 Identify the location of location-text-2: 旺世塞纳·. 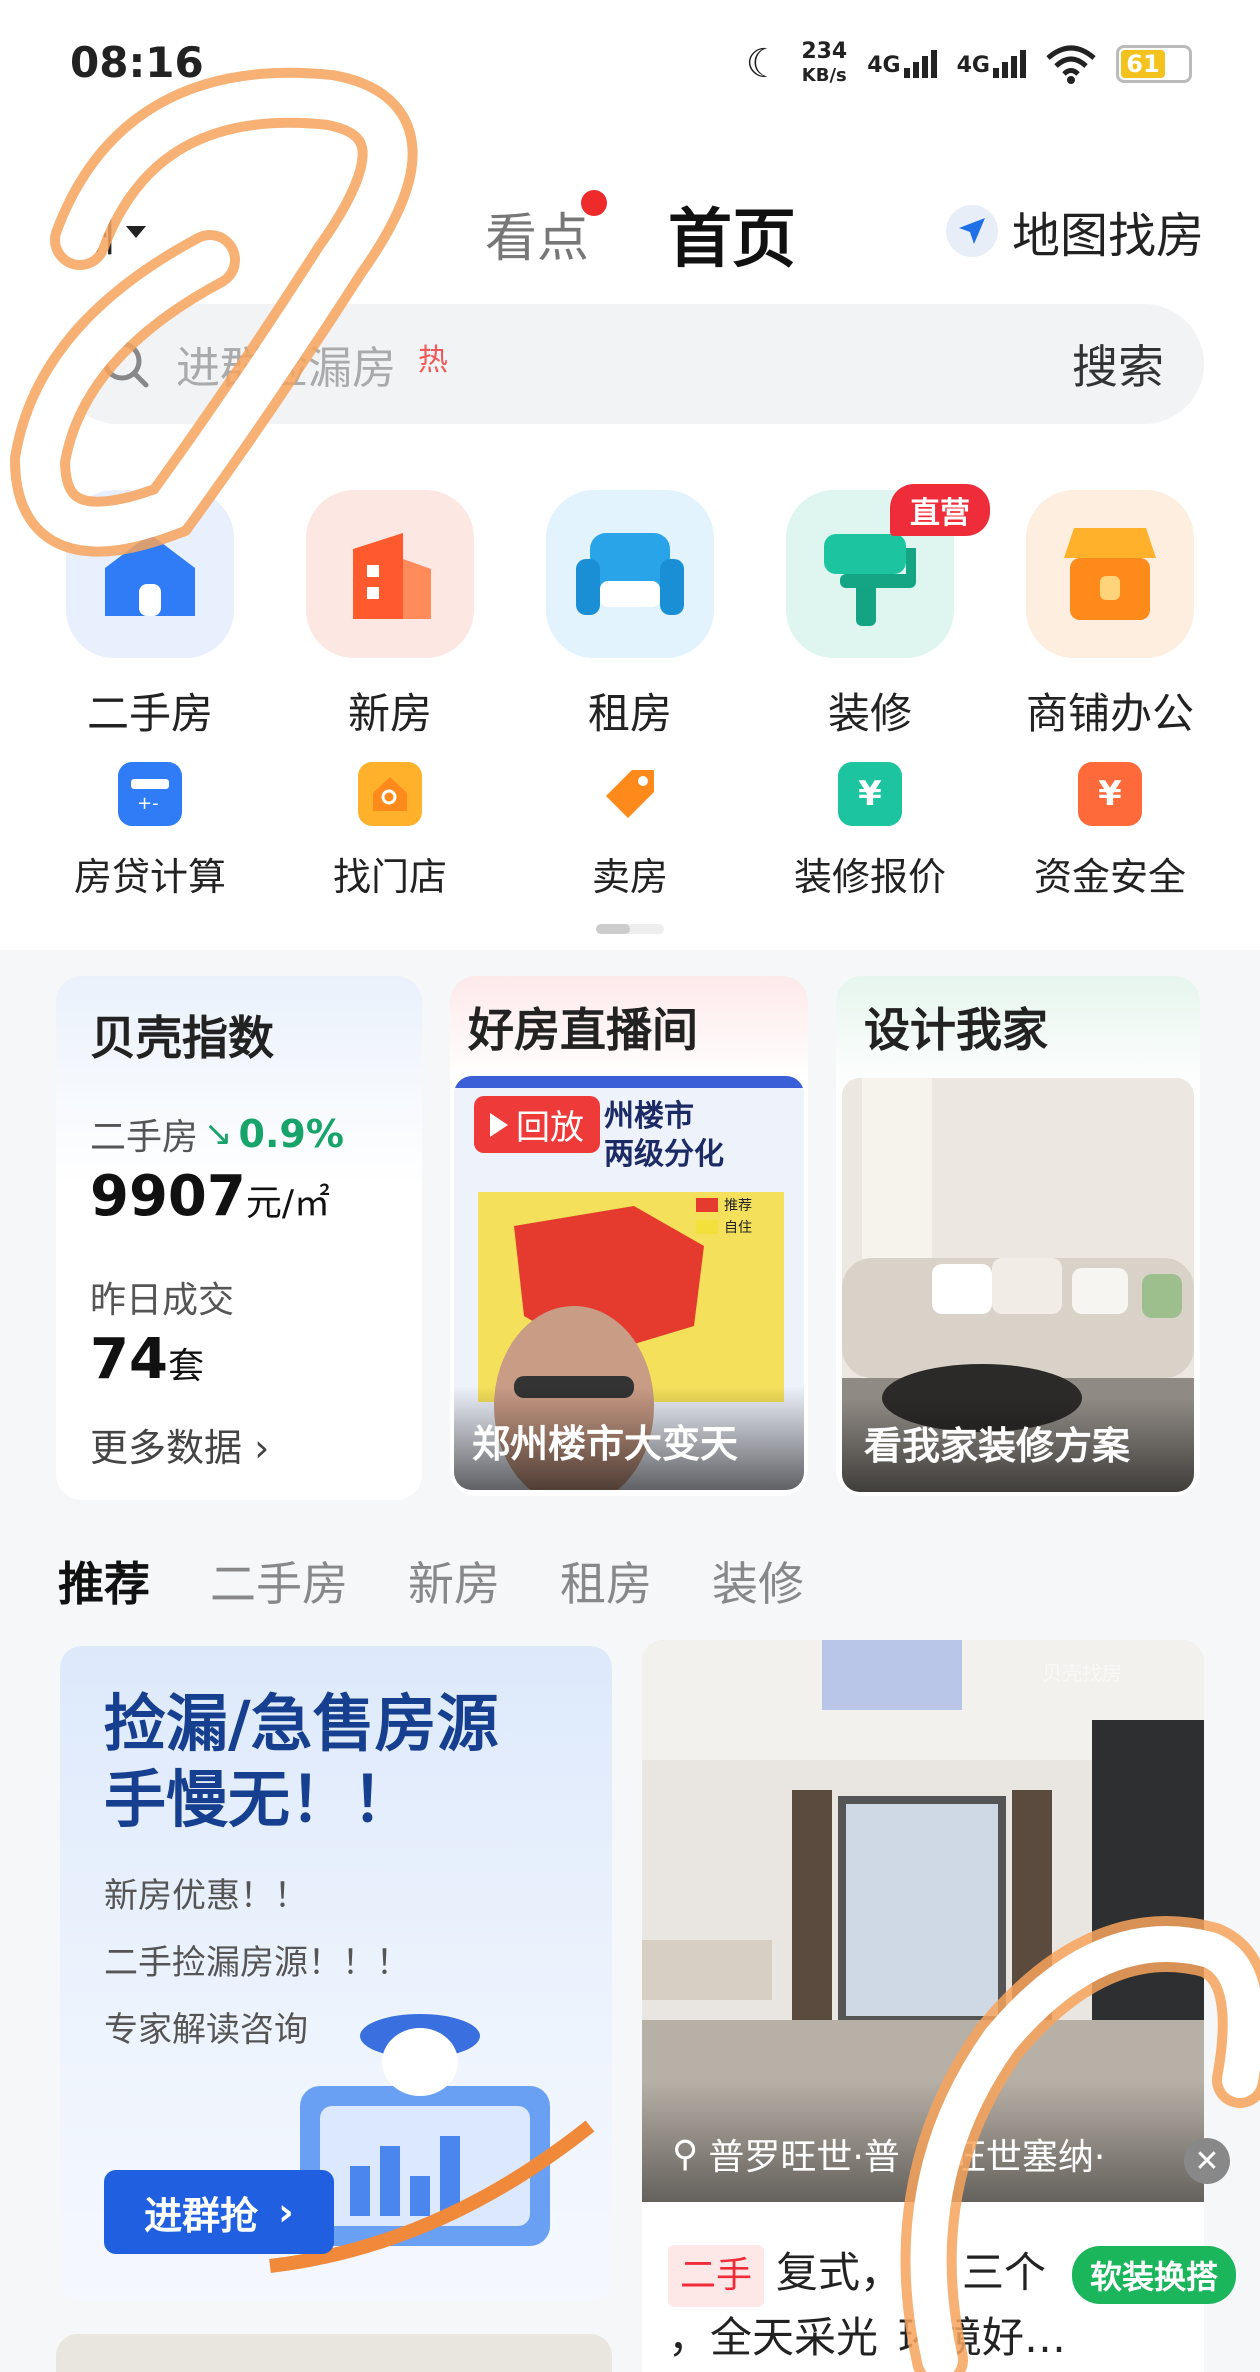
(1027, 2157).